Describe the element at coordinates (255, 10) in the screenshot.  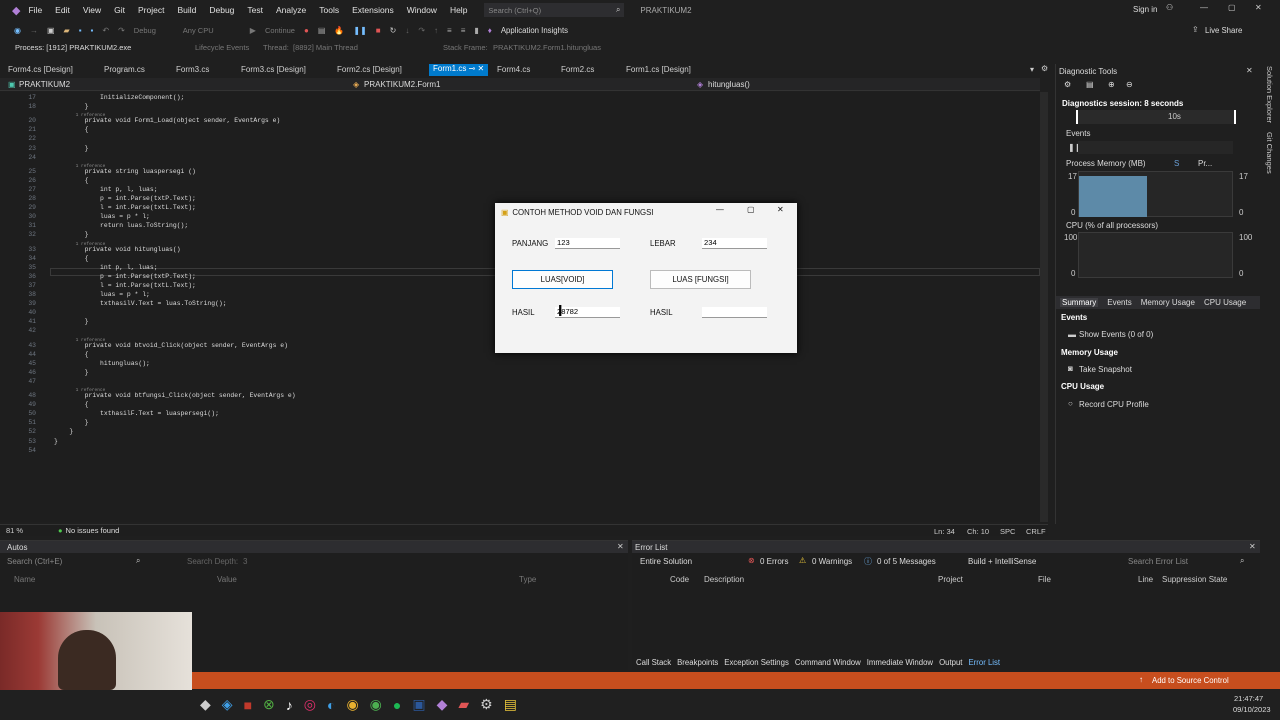
I see `menu-test: Test` at that location.